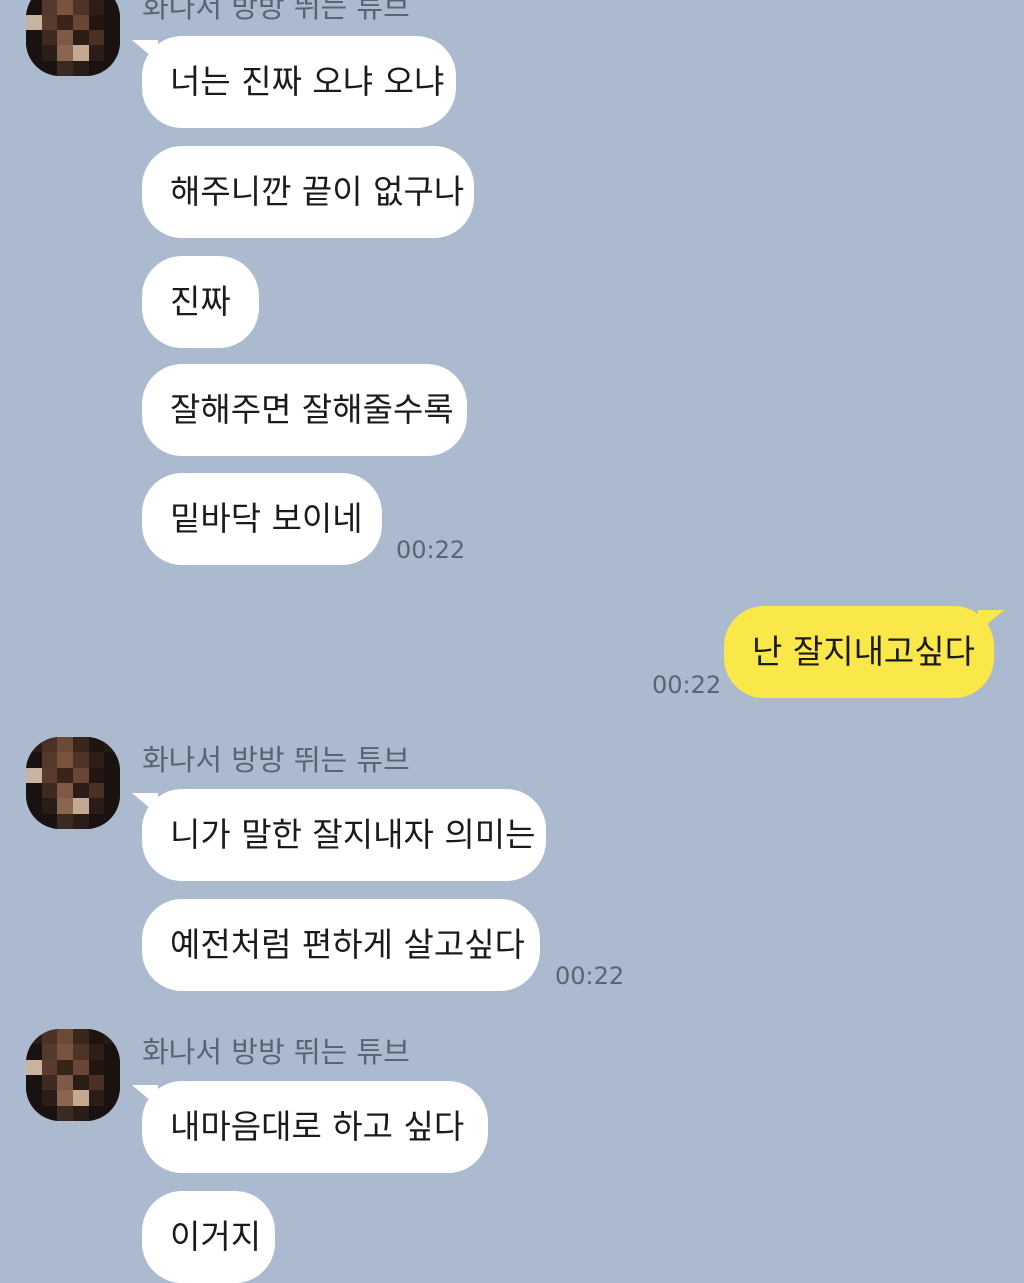  I want to click on message-bubble: 해주니깐 끝이 없구나, so click(308, 192).